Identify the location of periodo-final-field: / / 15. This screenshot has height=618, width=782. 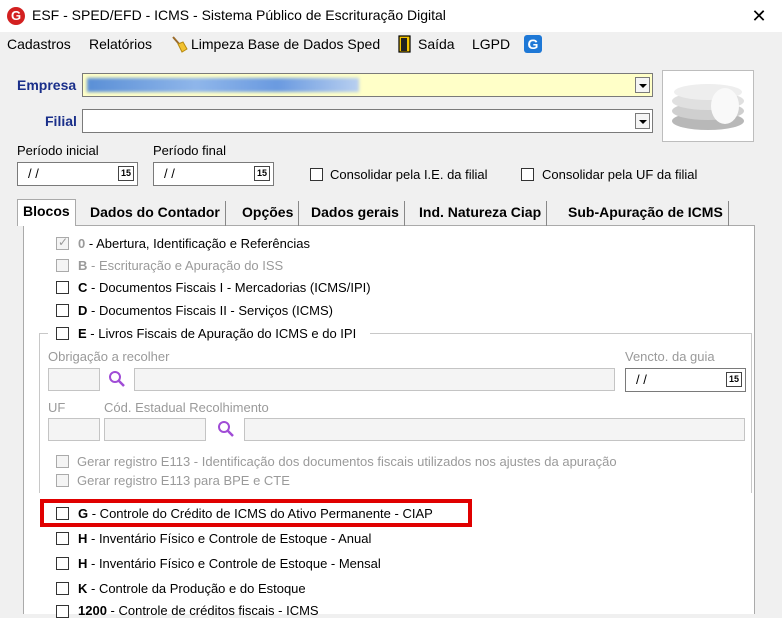
(213, 174).